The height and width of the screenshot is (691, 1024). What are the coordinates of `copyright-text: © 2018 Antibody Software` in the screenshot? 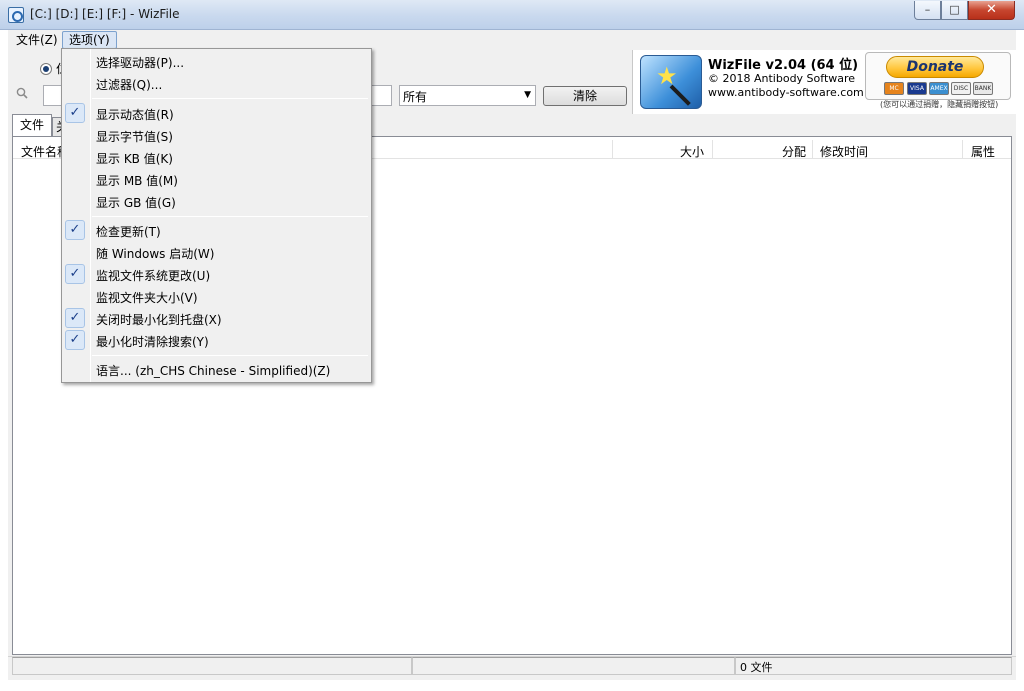 It's located at (782, 78).